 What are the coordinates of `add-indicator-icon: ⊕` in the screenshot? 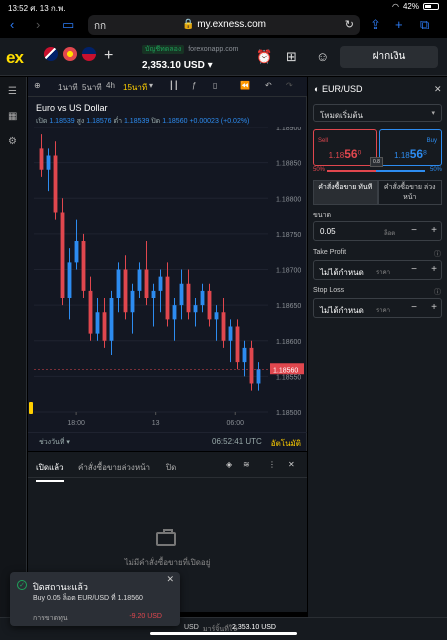 It's located at (37, 85).